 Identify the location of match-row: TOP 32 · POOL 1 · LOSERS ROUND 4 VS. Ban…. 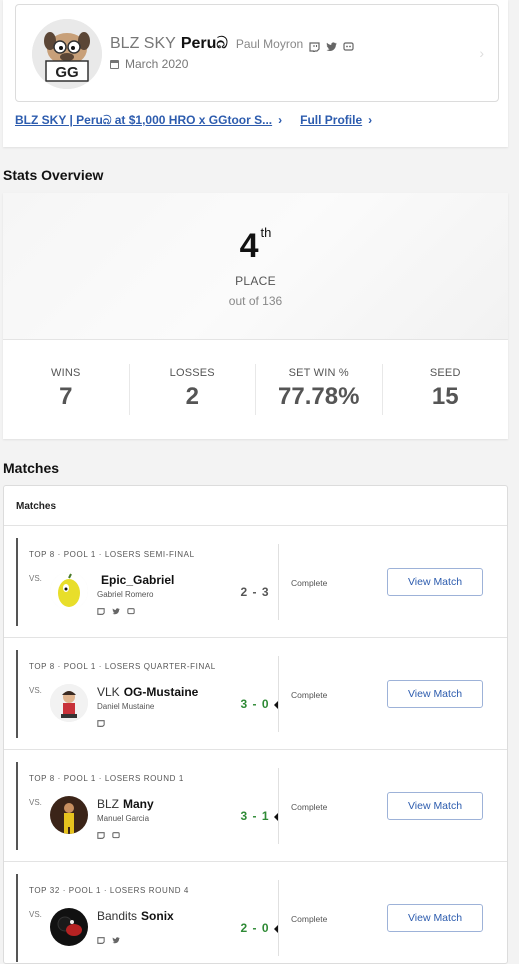
(255, 912).